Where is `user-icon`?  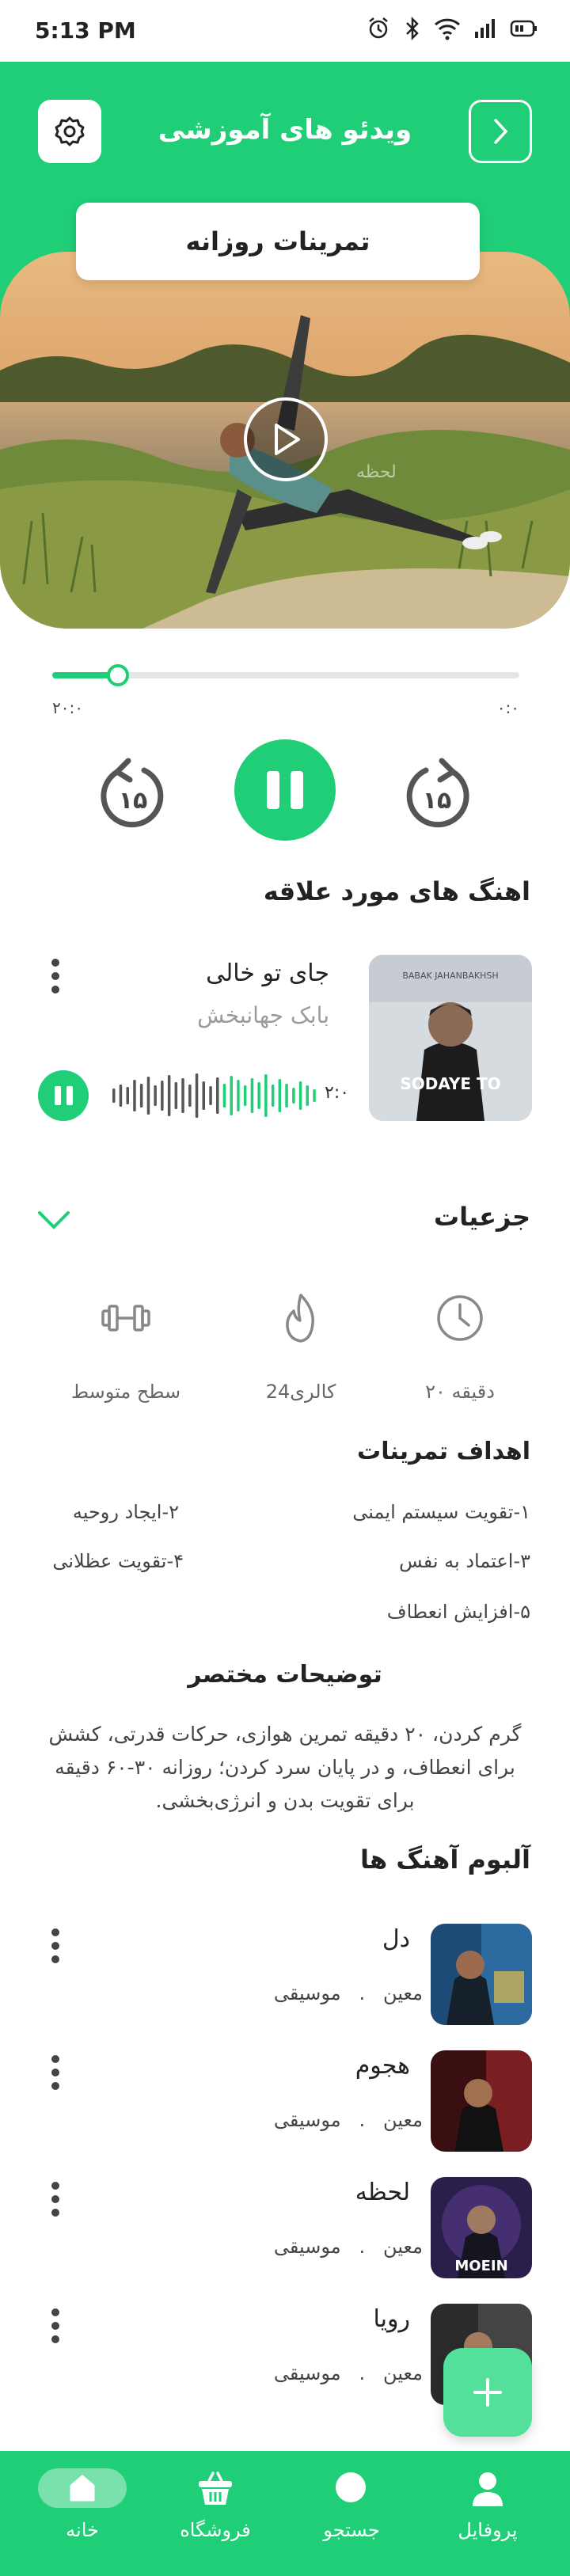 user-icon is located at coordinates (488, 2489).